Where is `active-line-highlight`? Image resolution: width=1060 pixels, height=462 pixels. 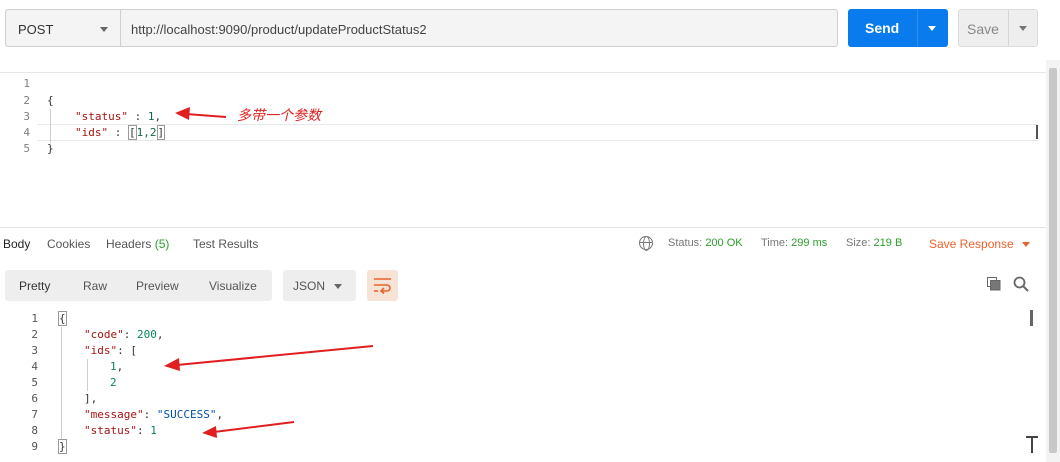 active-line-highlight is located at coordinates (538, 132).